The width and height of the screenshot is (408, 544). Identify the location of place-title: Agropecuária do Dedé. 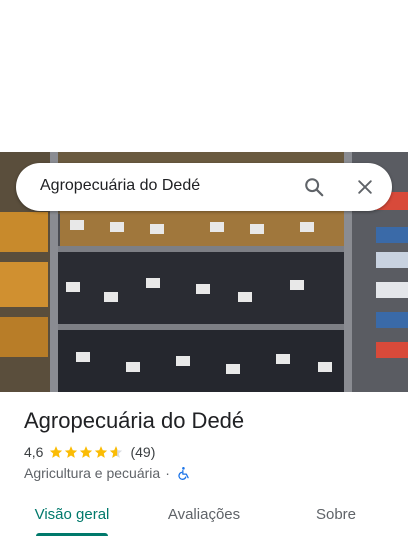
(134, 420).